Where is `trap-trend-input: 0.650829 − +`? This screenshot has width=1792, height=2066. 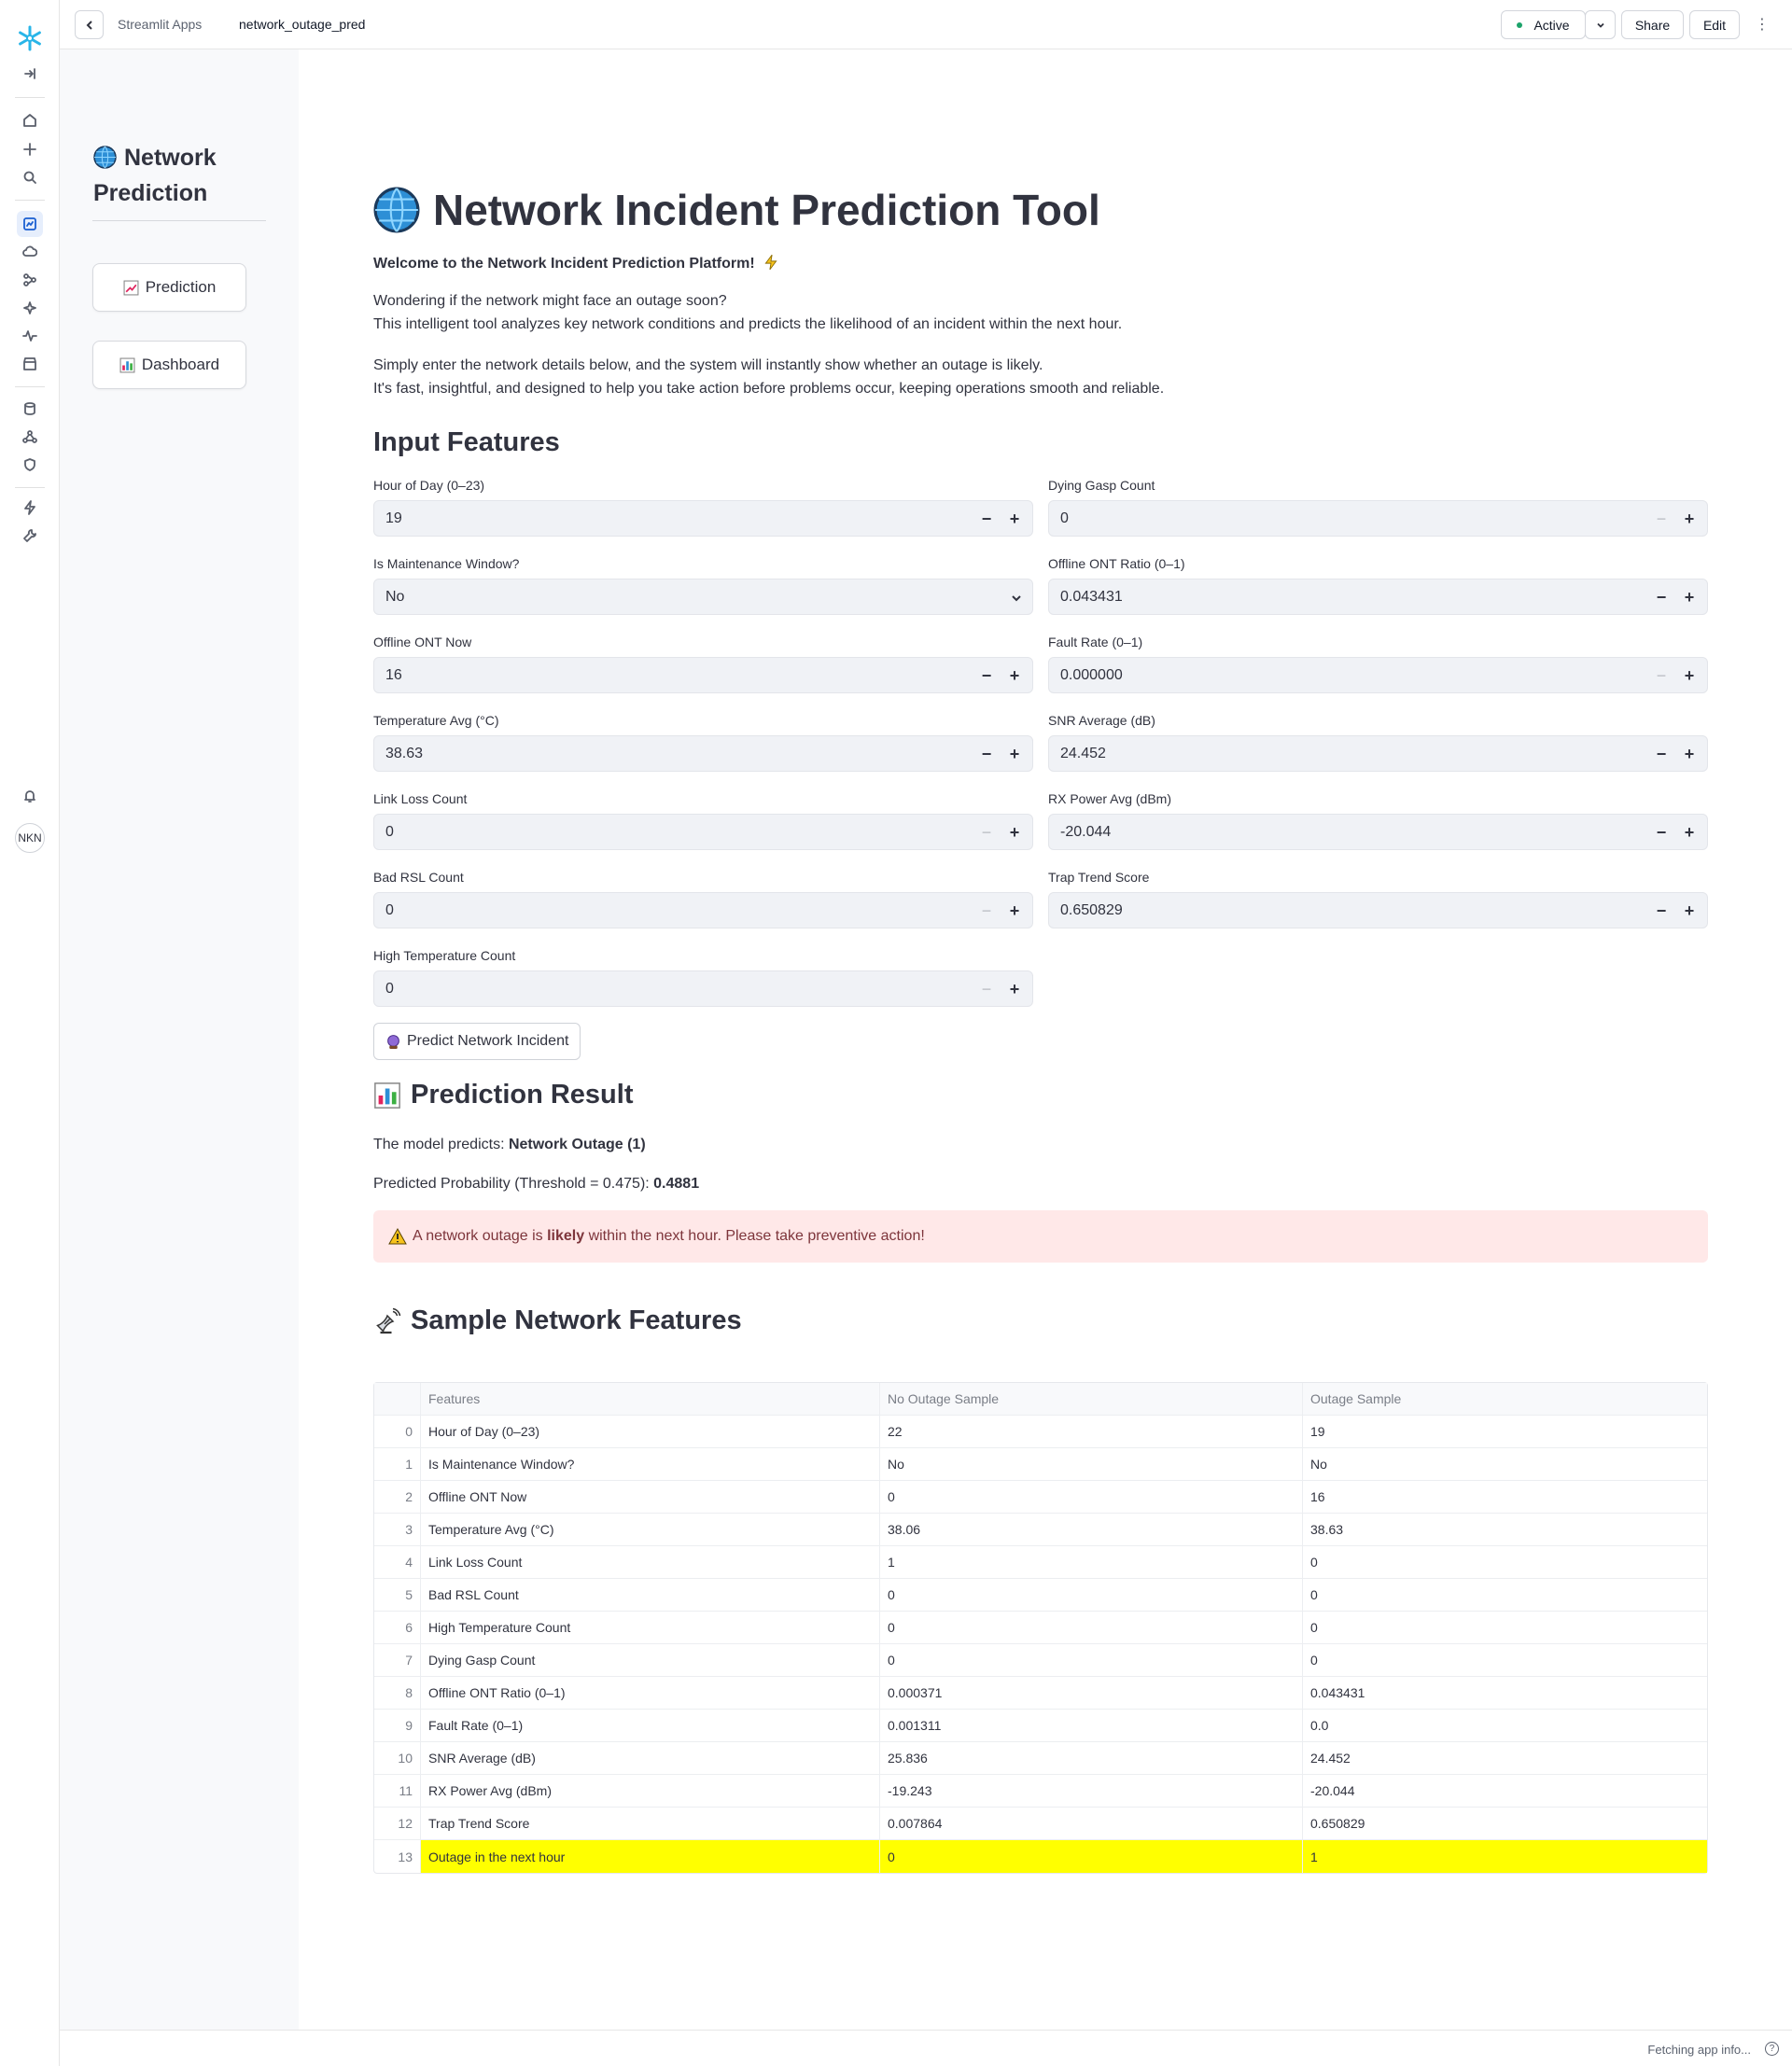
trap-trend-input: 0.650829 − + is located at coordinates (1378, 910).